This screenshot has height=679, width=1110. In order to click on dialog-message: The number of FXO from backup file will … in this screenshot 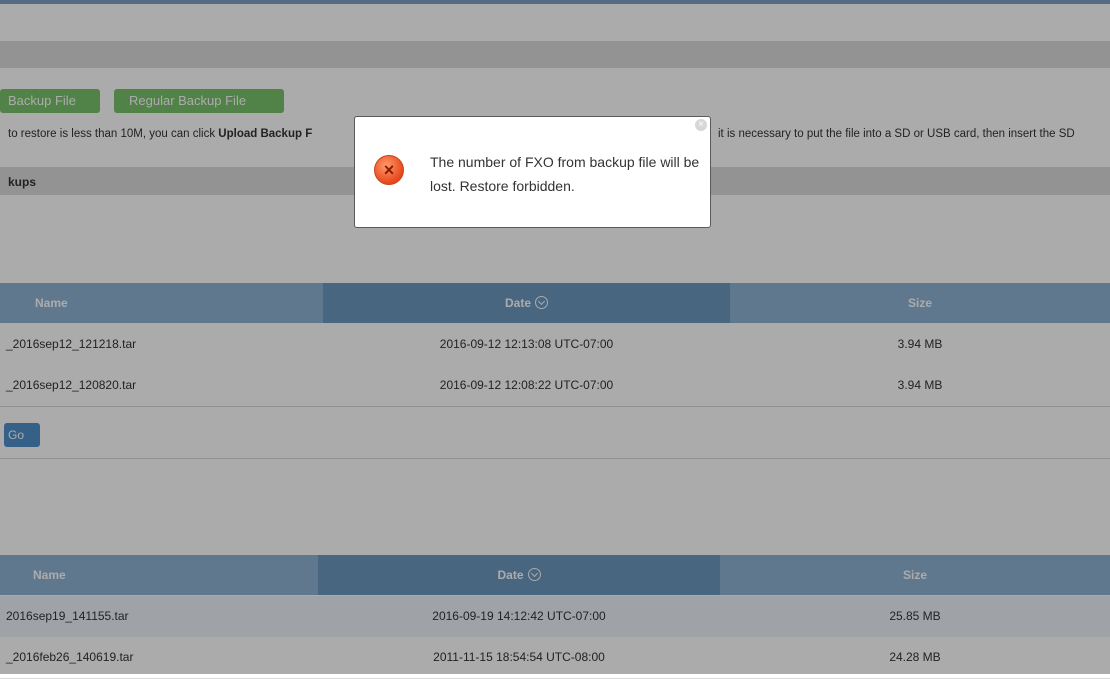, I will do `click(565, 174)`.